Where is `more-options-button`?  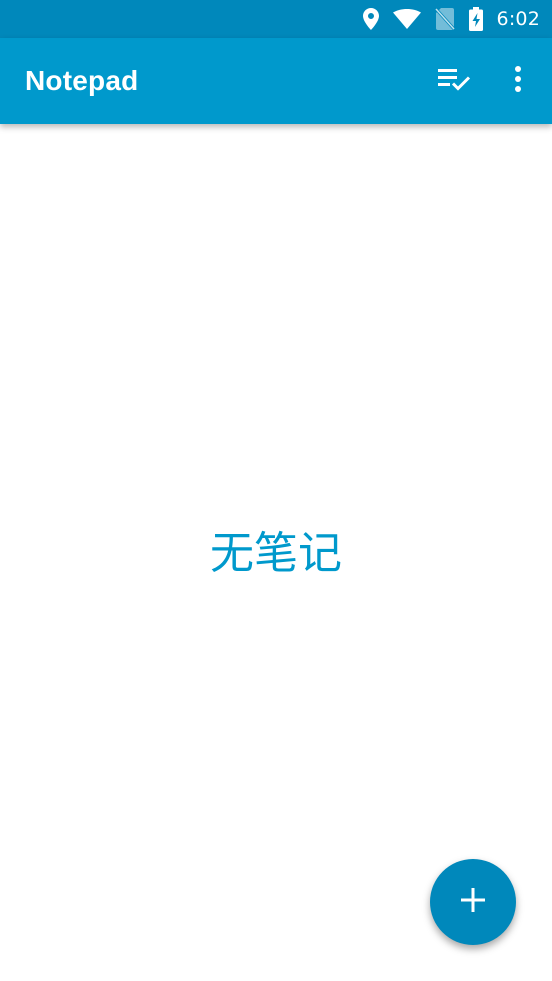
more-options-button is located at coordinates (518, 81).